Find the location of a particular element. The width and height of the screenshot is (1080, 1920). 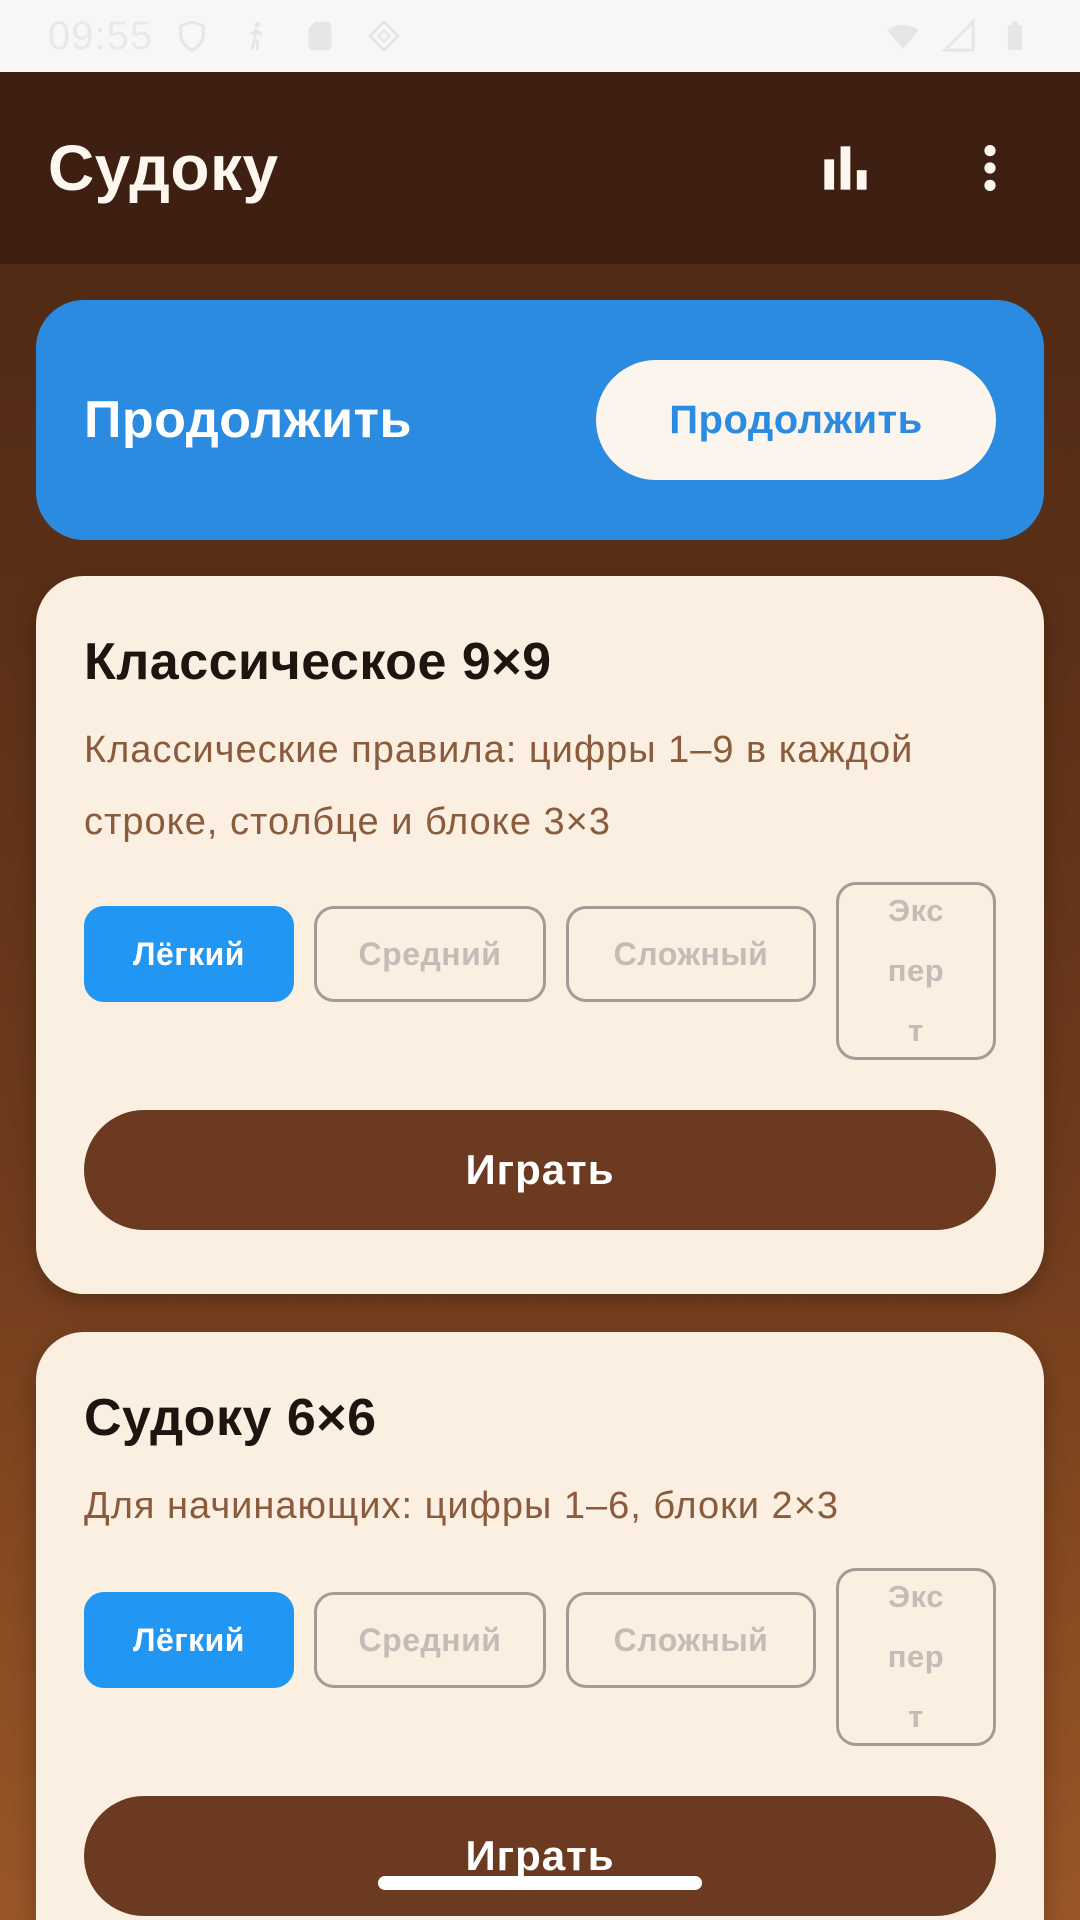

mode-title: Классическое 9×9 is located at coordinates (318, 662).